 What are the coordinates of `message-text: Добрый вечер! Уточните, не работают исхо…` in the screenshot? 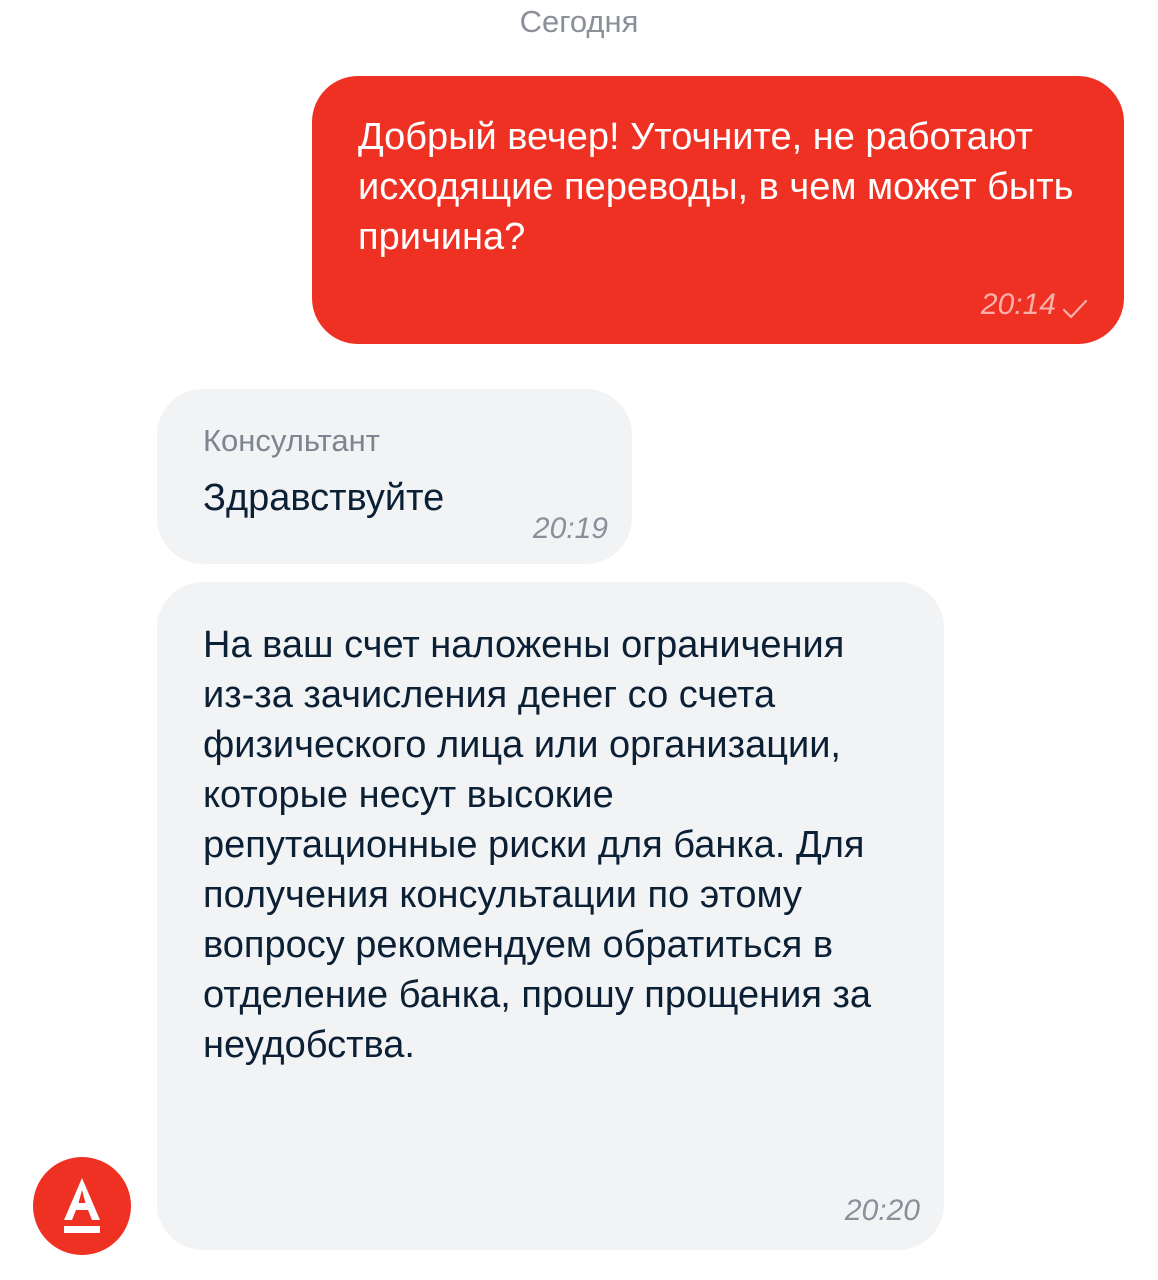 It's located at (716, 187).